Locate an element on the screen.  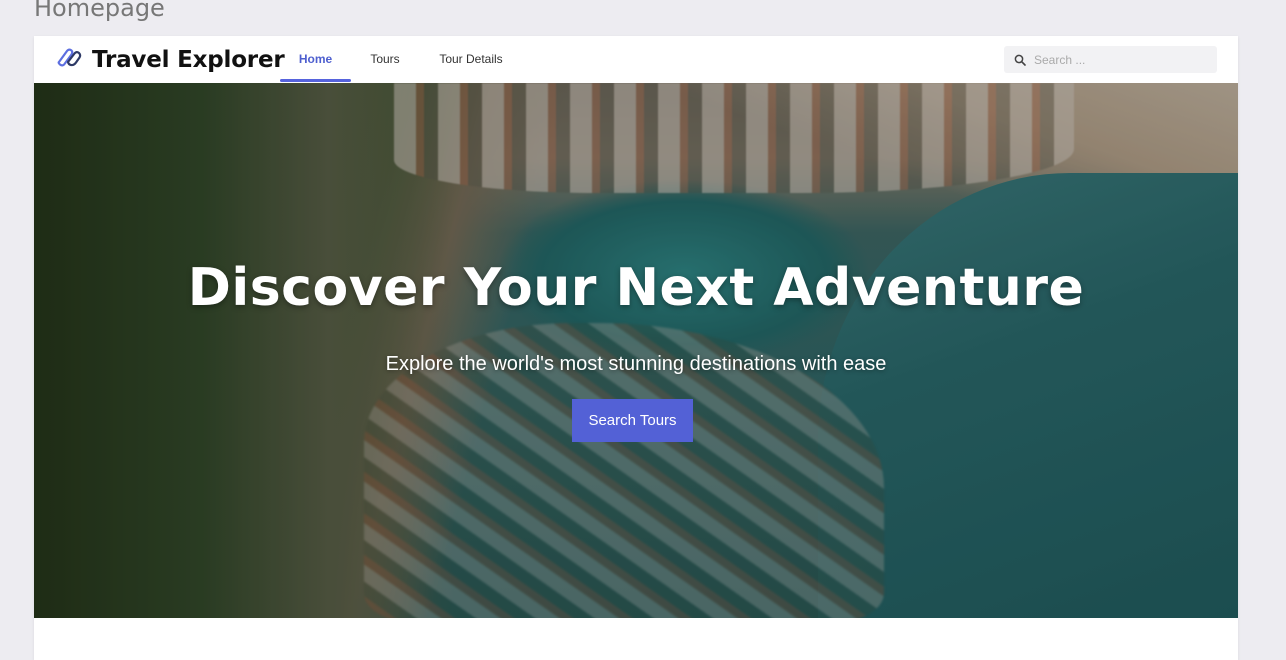
search-box is located at coordinates (1110, 59).